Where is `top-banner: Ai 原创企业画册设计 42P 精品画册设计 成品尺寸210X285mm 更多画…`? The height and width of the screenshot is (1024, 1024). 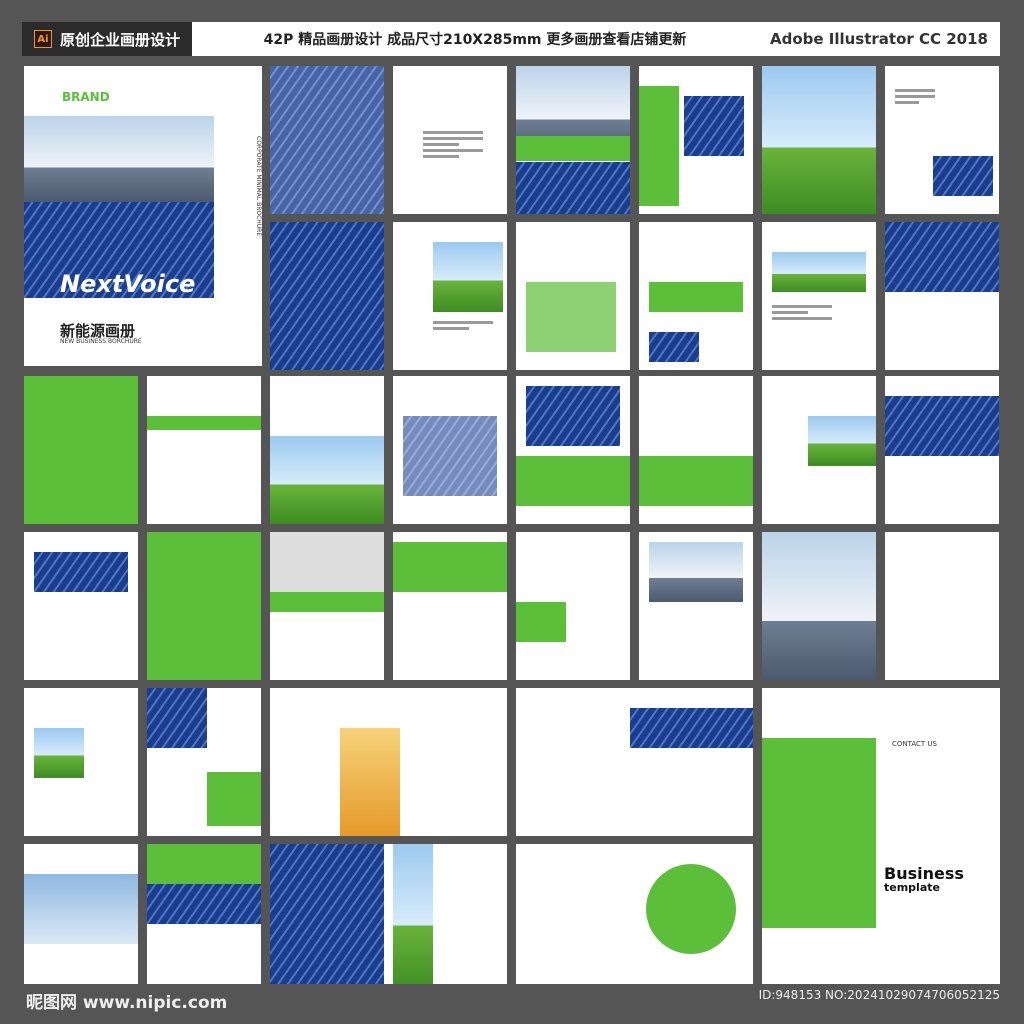 top-banner: Ai 原创企业画册设计 42P 精品画册设计 成品尺寸210X285mm 更多画… is located at coordinates (511, 39).